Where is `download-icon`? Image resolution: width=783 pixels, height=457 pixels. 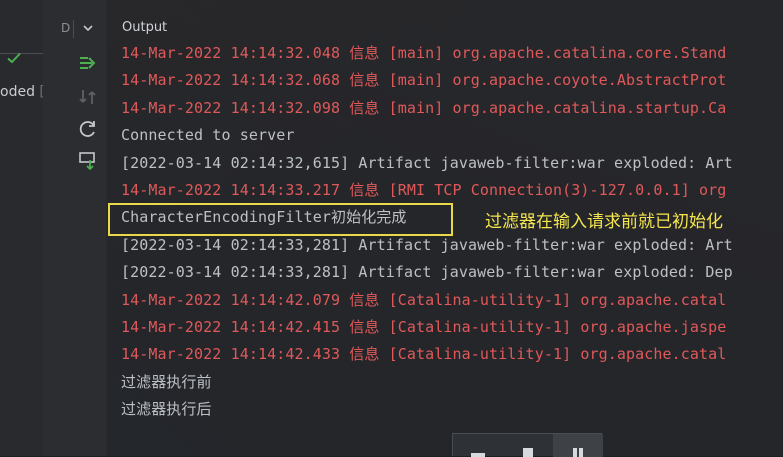 download-icon is located at coordinates (87, 161).